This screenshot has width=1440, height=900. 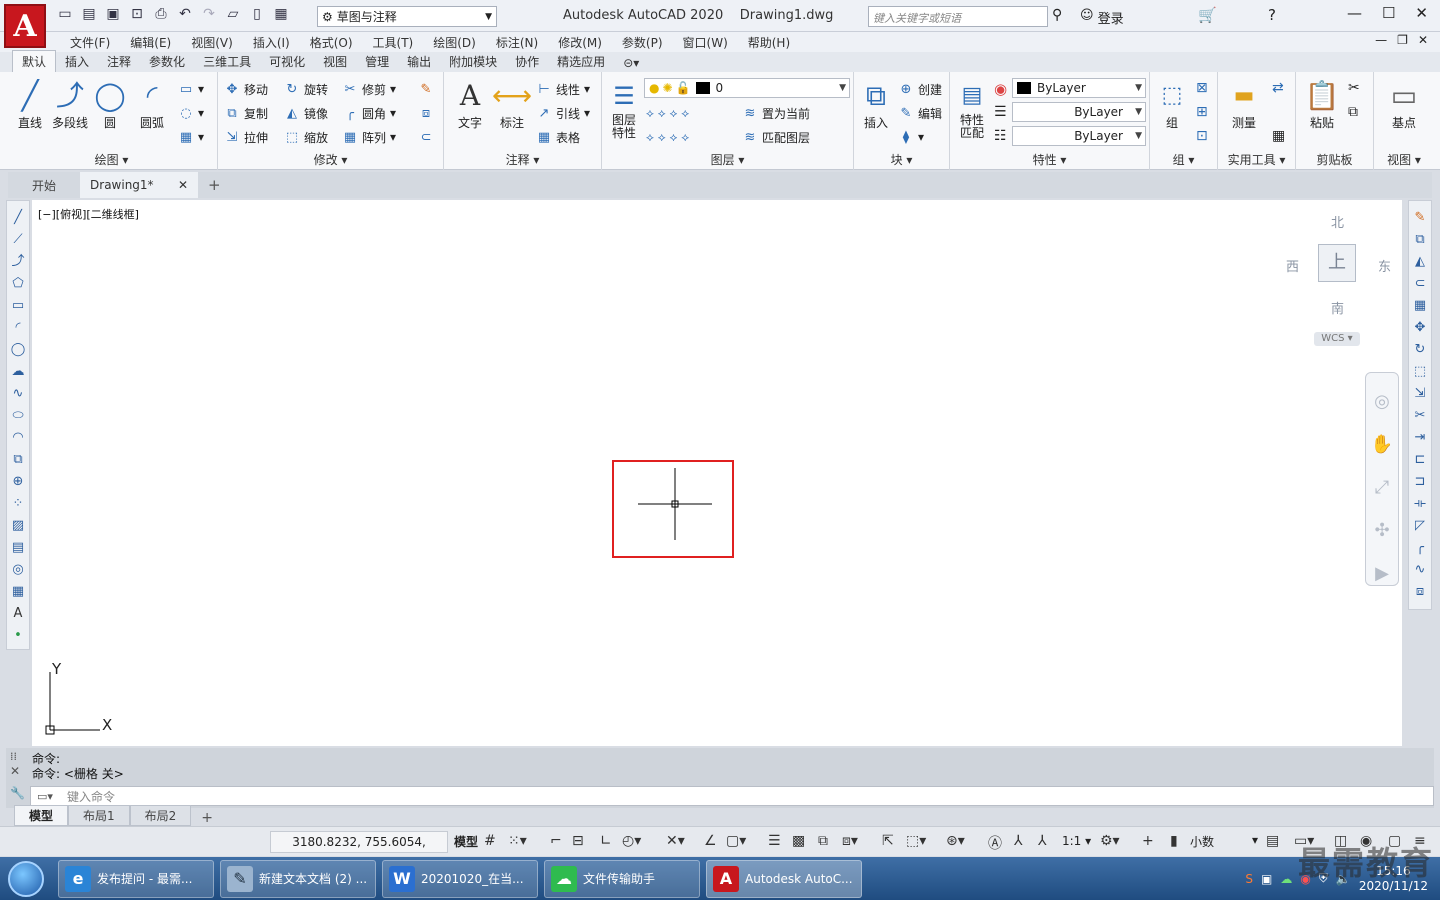 What do you see at coordinates (88, 214) in the screenshot?
I see `viewport-controls-label: [−][俯视][二维线框]` at bounding box center [88, 214].